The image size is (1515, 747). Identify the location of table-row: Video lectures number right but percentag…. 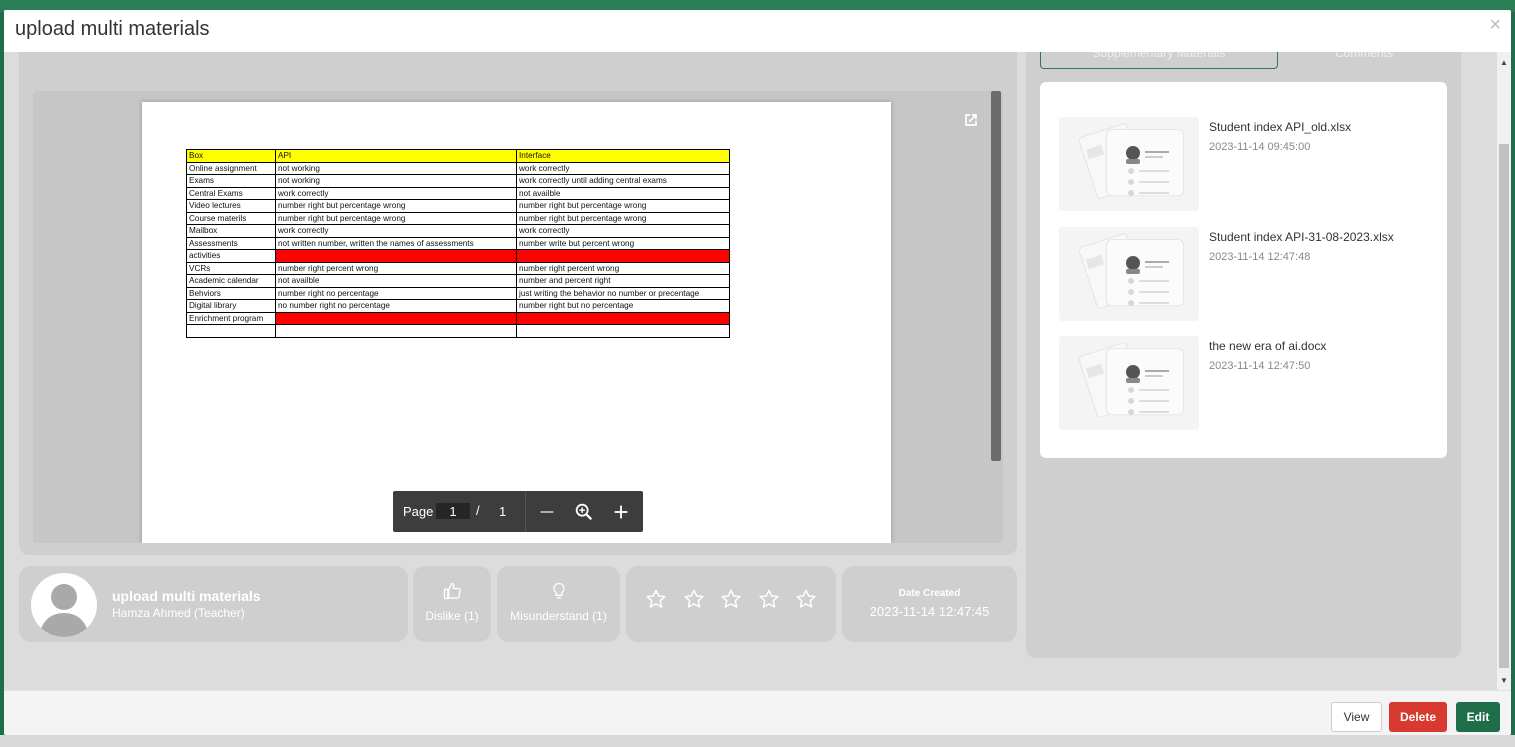
(458, 206).